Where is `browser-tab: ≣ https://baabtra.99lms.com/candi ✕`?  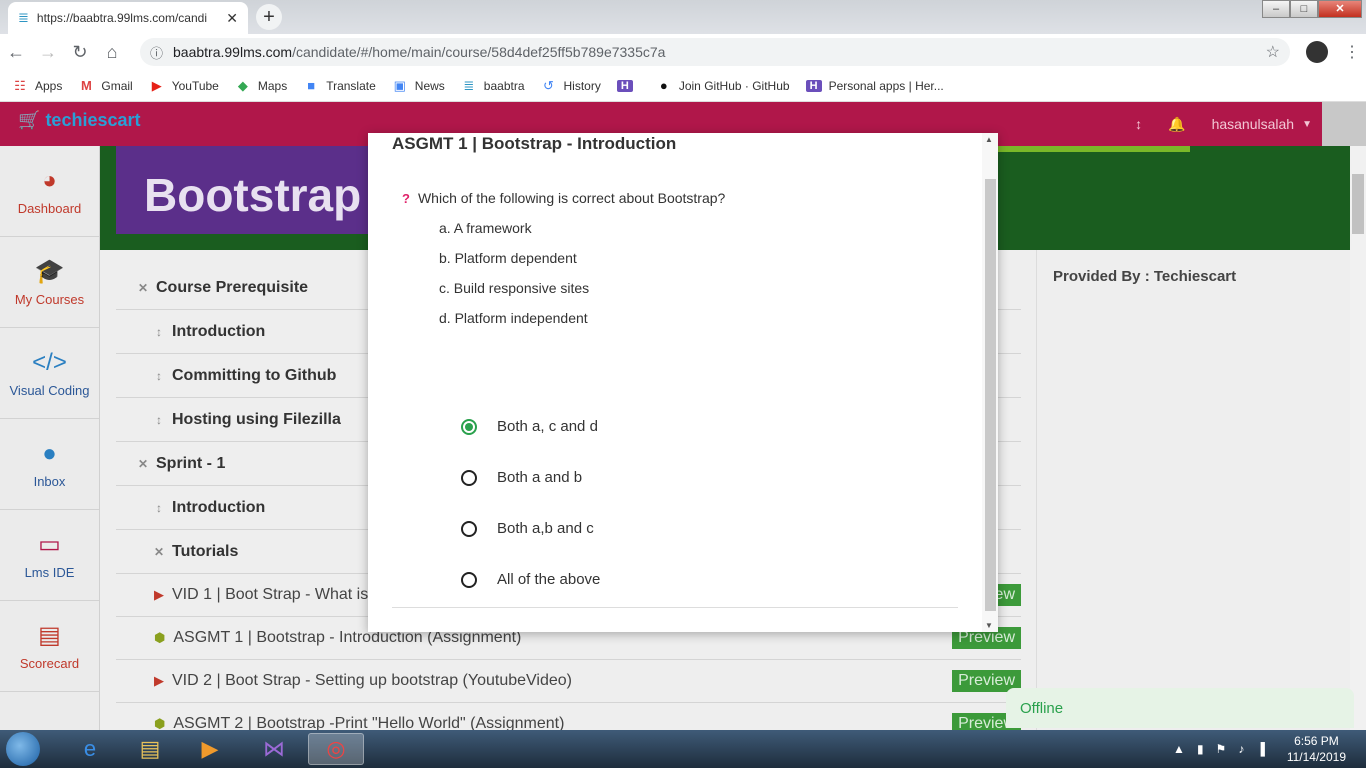 browser-tab: ≣ https://baabtra.99lms.com/candi ✕ is located at coordinates (128, 18).